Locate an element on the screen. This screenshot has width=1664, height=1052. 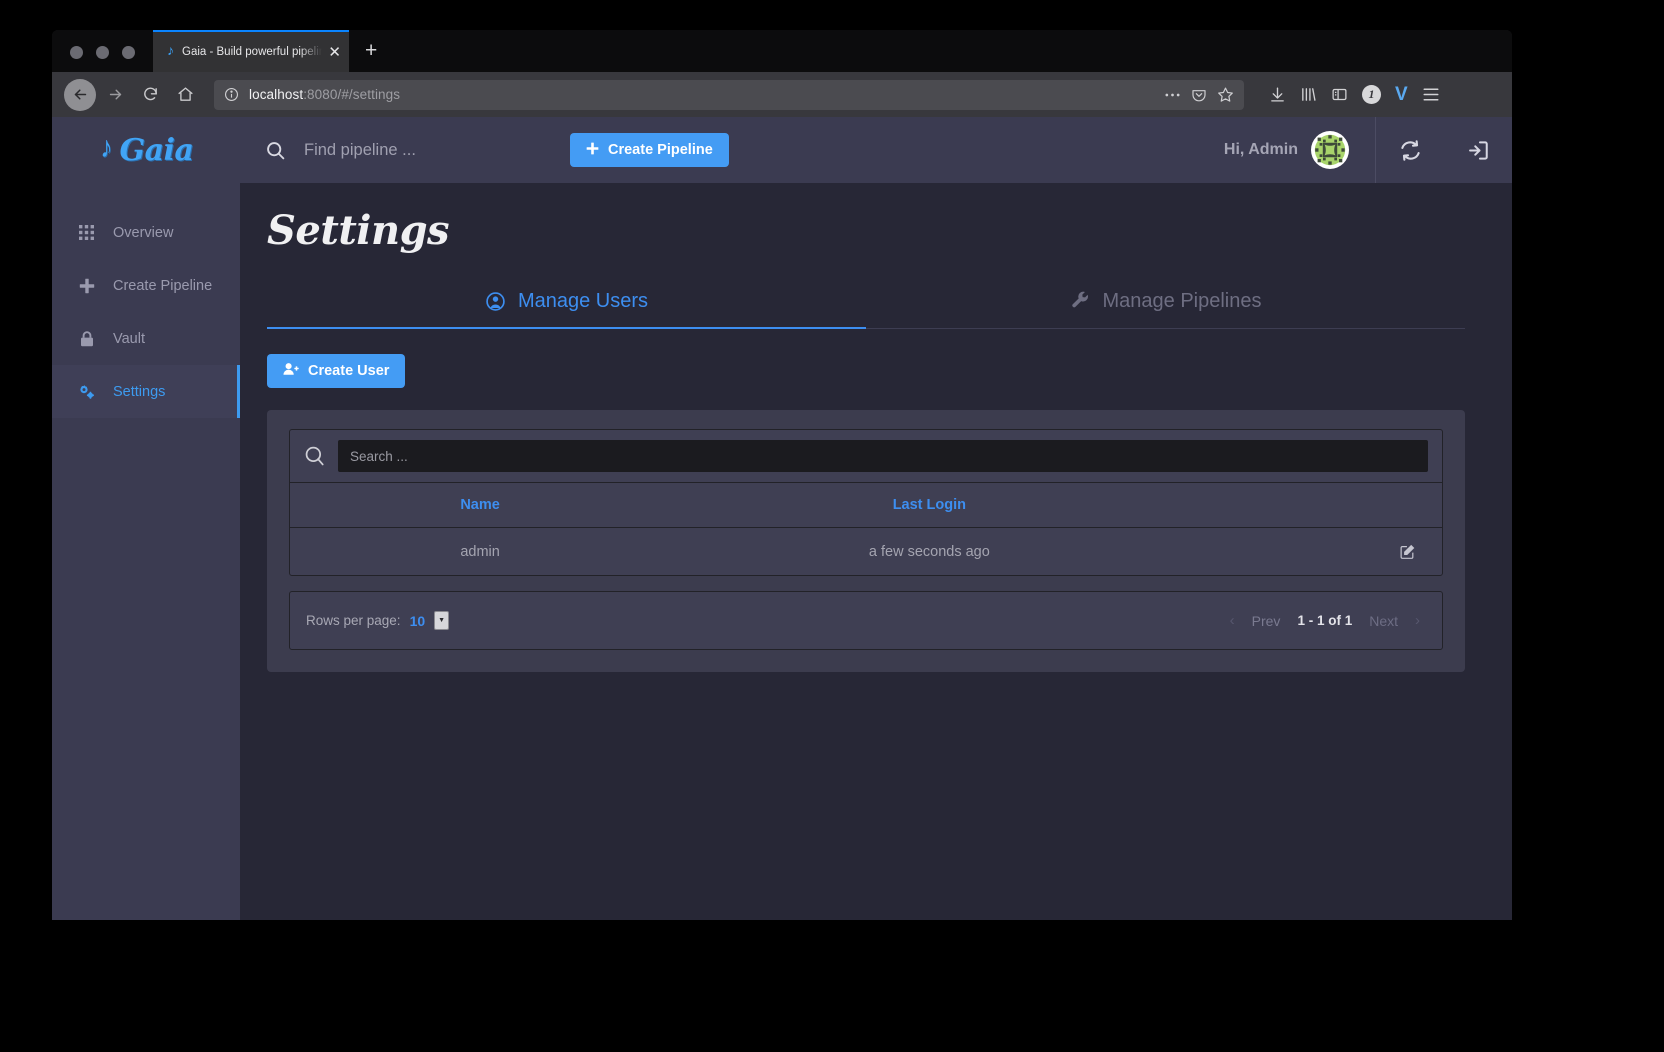
page-actions-icon is located at coordinates (1172, 95).